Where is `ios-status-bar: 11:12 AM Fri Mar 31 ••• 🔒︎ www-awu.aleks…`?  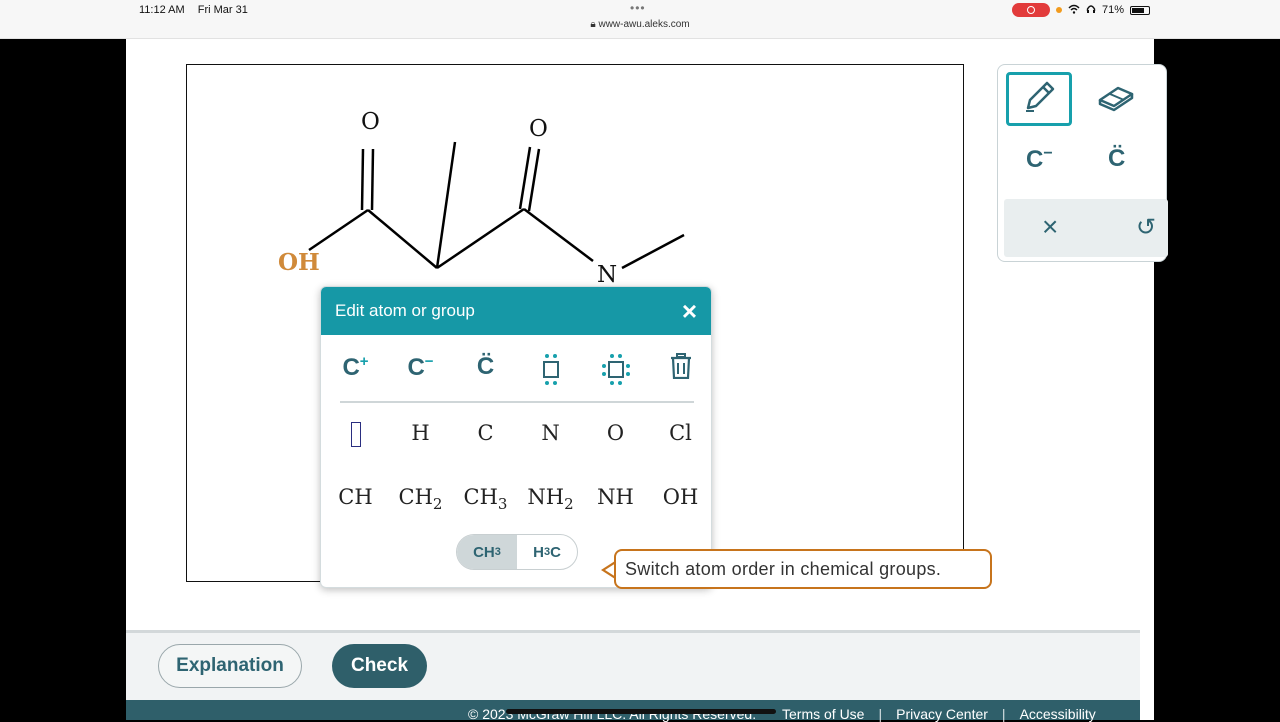
ios-status-bar: 11:12 AM Fri Mar 31 ••• 🔒︎ www-awu.aleks… is located at coordinates (640, 19).